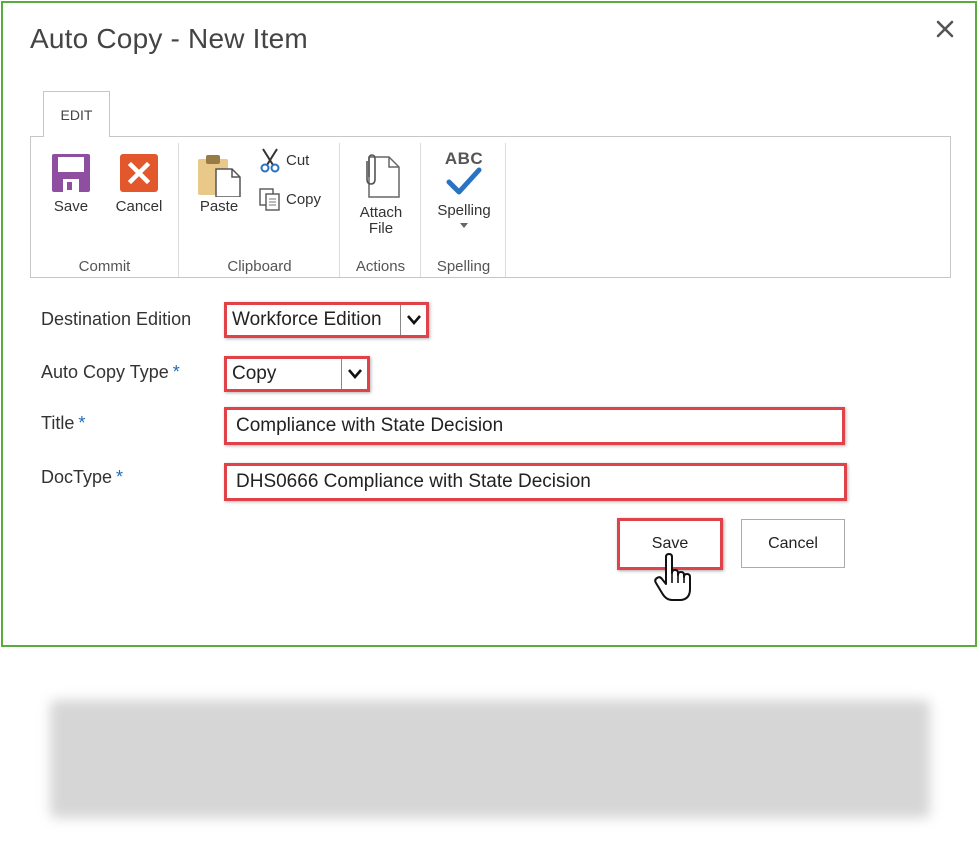  What do you see at coordinates (269, 199) in the screenshot?
I see `copy-icon` at bounding box center [269, 199].